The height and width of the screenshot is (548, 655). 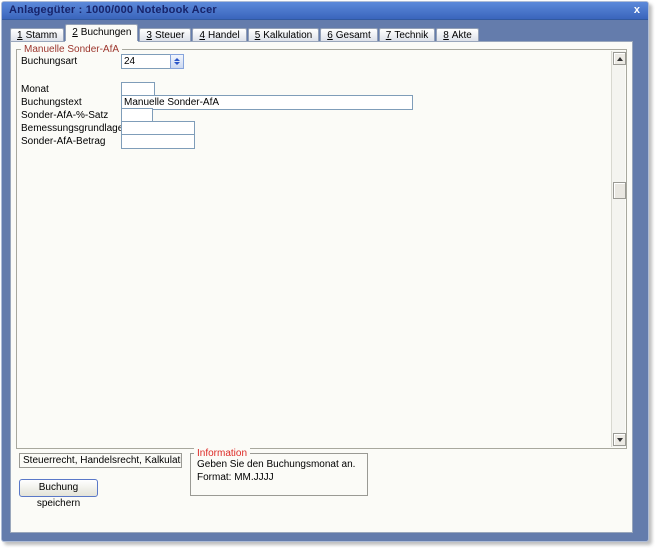 I want to click on spin-up-icon, so click(x=177, y=59).